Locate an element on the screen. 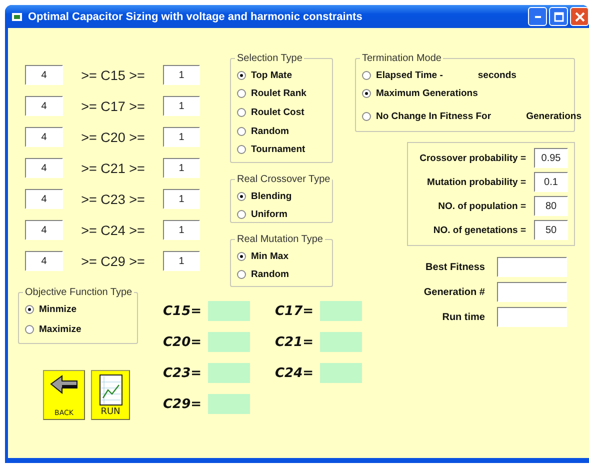 This screenshot has height=470, width=589. radio-option: Maximize is located at coordinates (53, 329).